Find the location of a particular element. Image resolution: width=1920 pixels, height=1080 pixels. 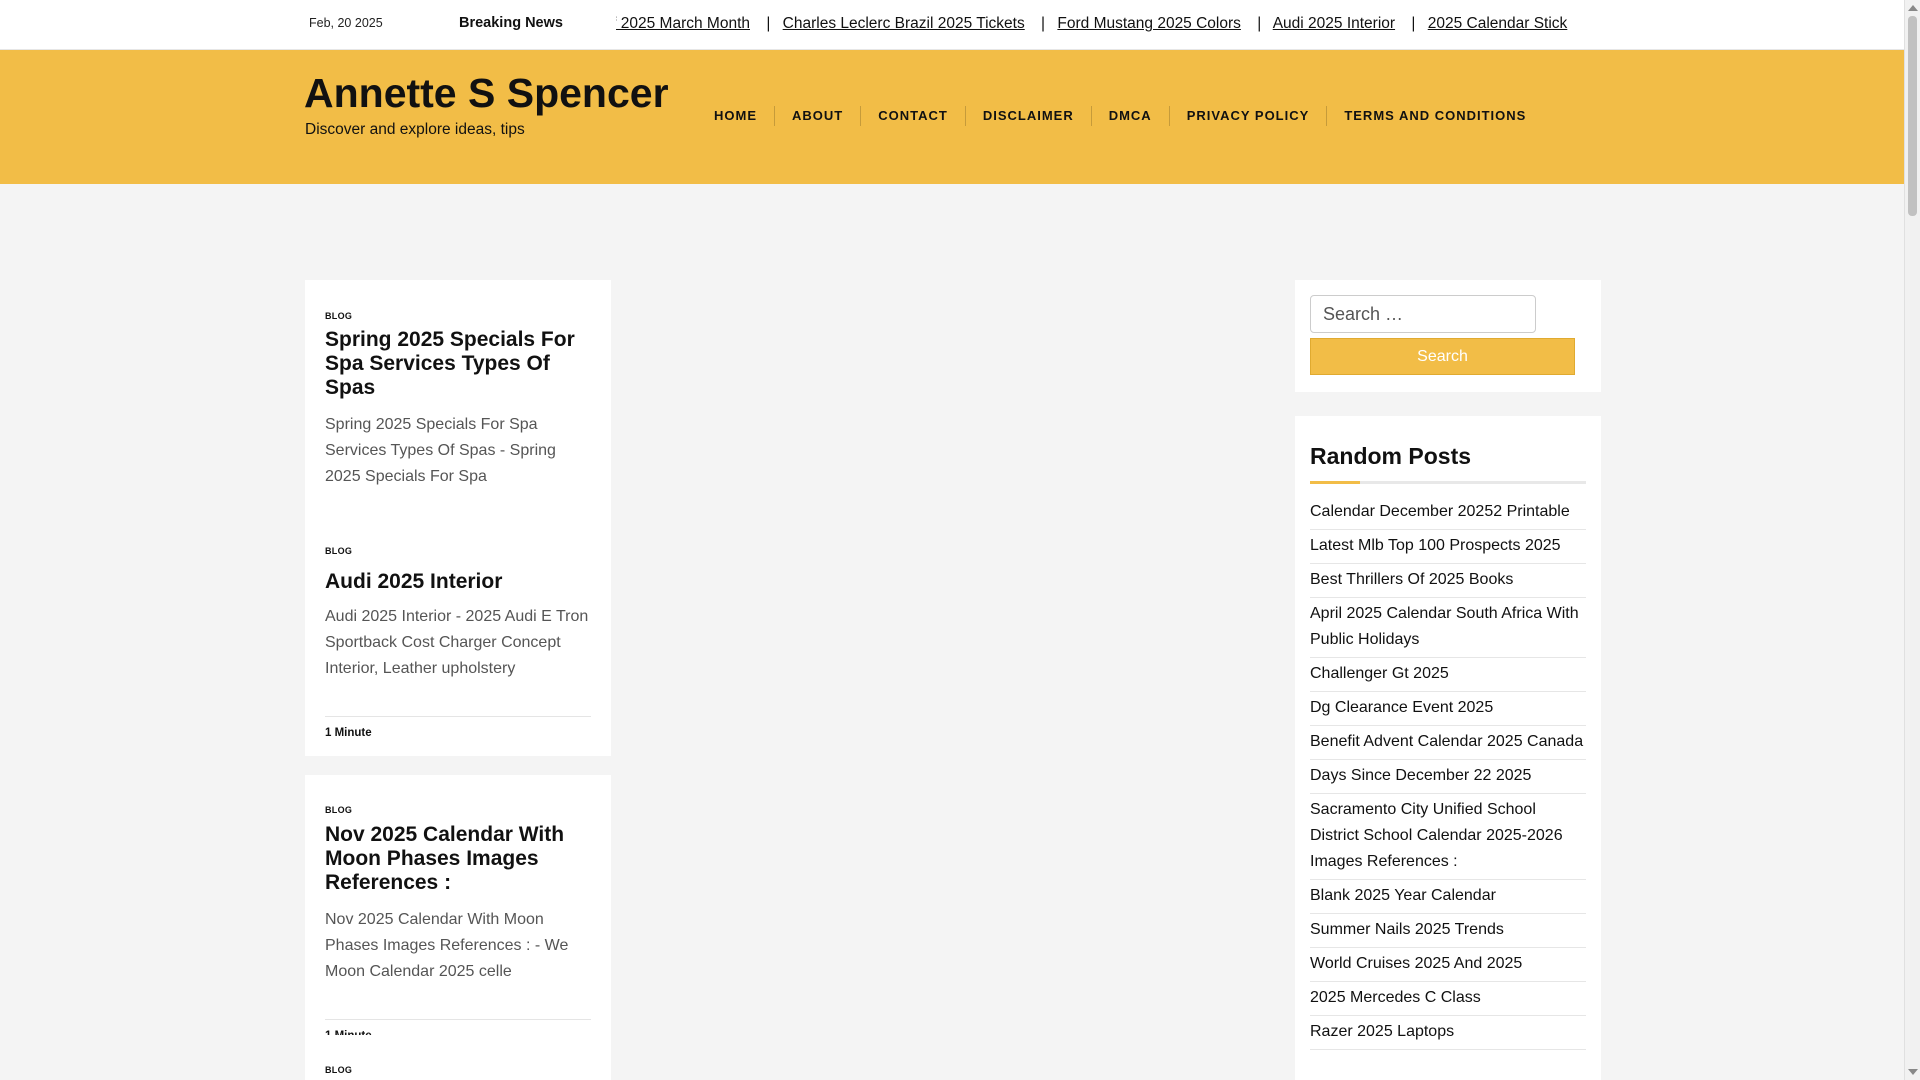

ticker-link: Audi 2025 Interior is located at coordinates (1334, 23).